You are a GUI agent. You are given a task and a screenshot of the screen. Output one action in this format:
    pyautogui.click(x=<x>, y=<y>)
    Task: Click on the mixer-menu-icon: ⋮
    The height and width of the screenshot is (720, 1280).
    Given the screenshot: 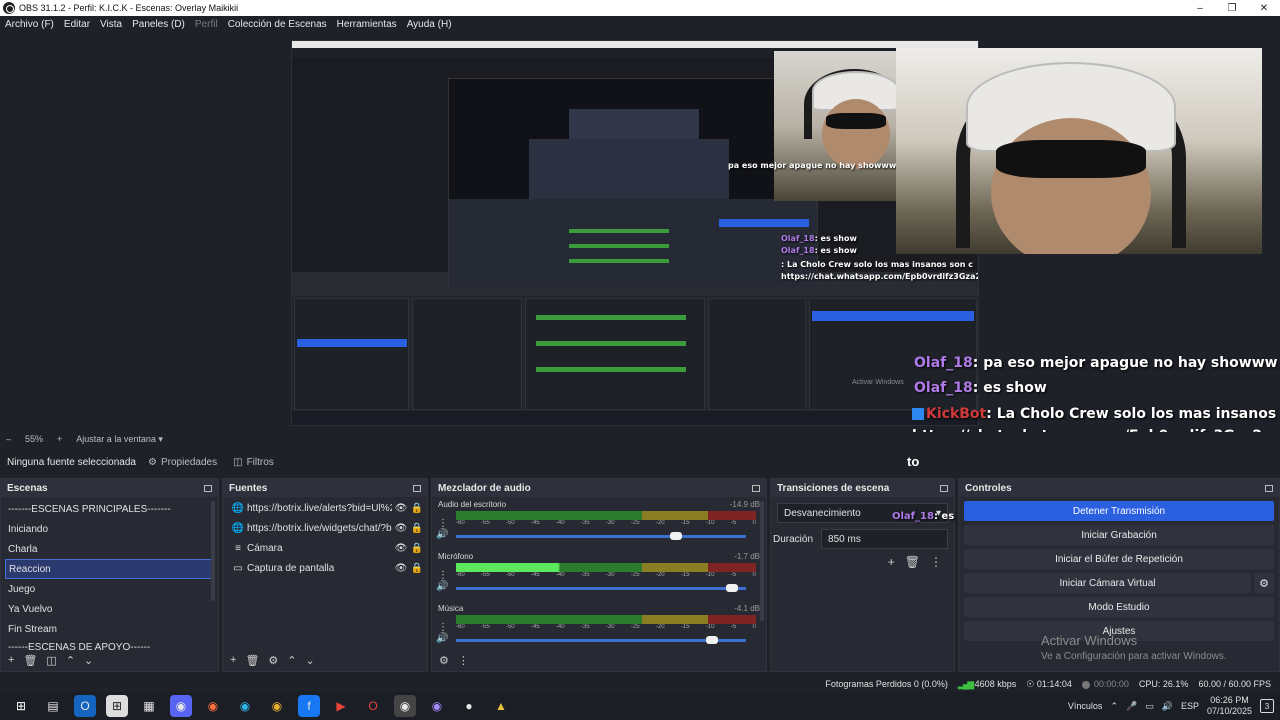 What is the action you would take?
    pyautogui.click(x=463, y=660)
    